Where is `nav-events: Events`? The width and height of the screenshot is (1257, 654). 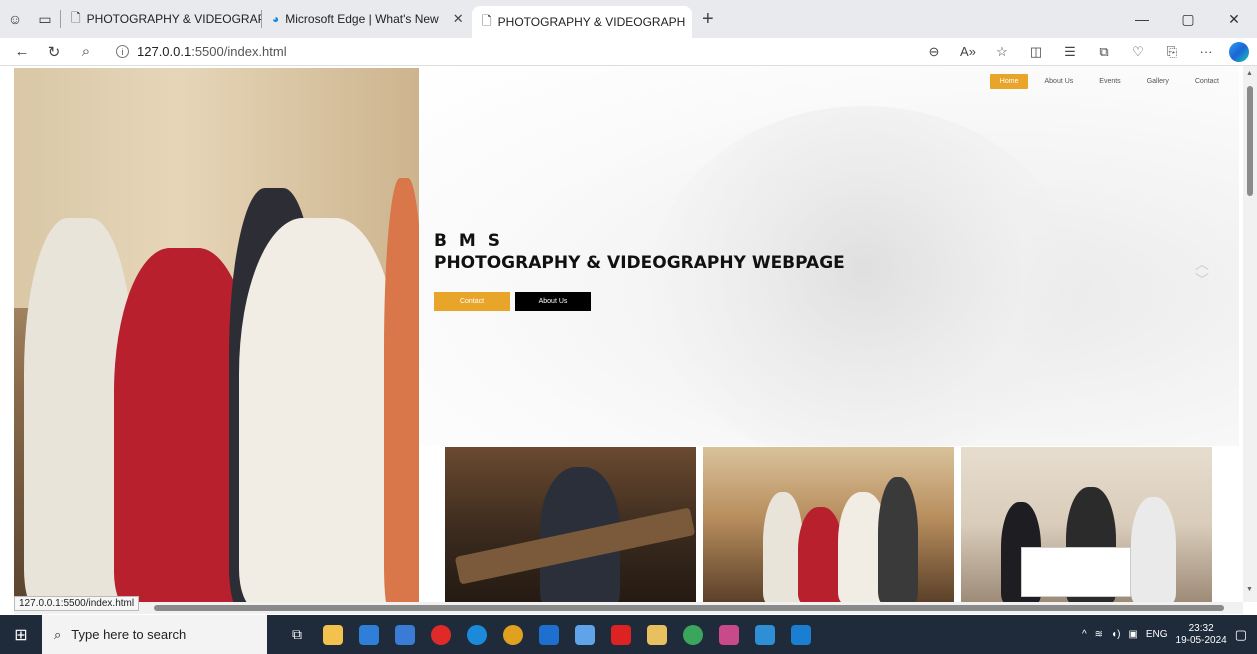 nav-events: Events is located at coordinates (1109, 81).